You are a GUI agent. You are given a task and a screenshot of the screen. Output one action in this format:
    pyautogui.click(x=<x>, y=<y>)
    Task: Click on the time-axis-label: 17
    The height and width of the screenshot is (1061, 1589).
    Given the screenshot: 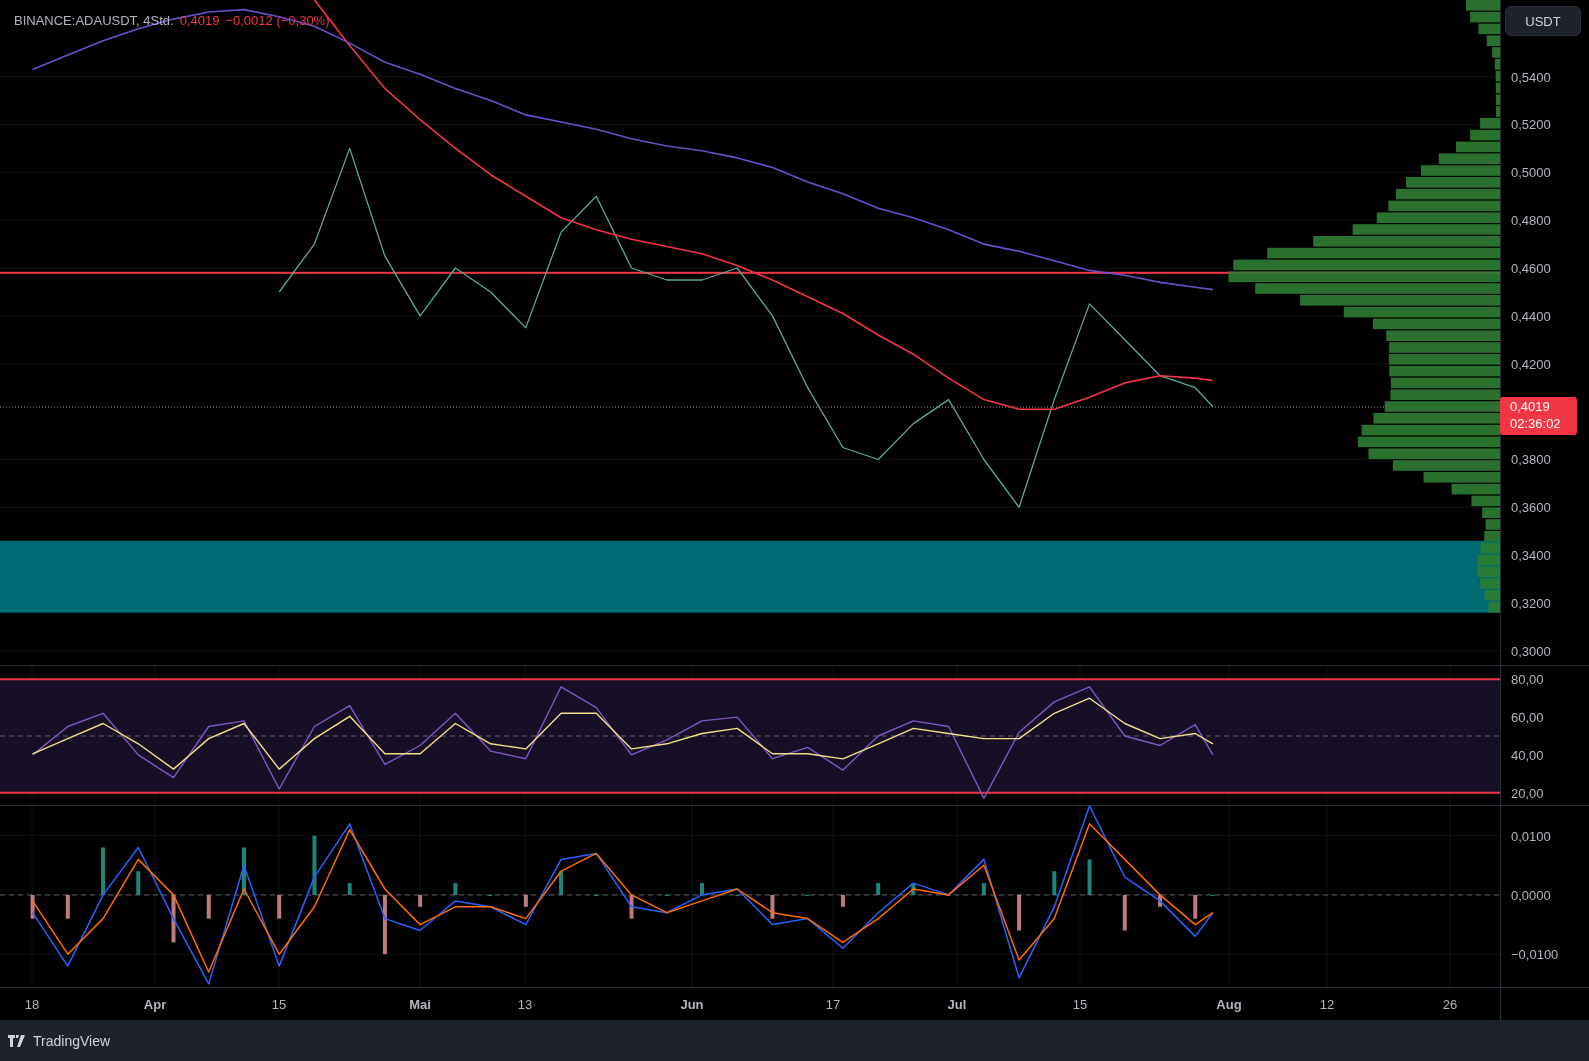 What is the action you would take?
    pyautogui.click(x=833, y=1004)
    